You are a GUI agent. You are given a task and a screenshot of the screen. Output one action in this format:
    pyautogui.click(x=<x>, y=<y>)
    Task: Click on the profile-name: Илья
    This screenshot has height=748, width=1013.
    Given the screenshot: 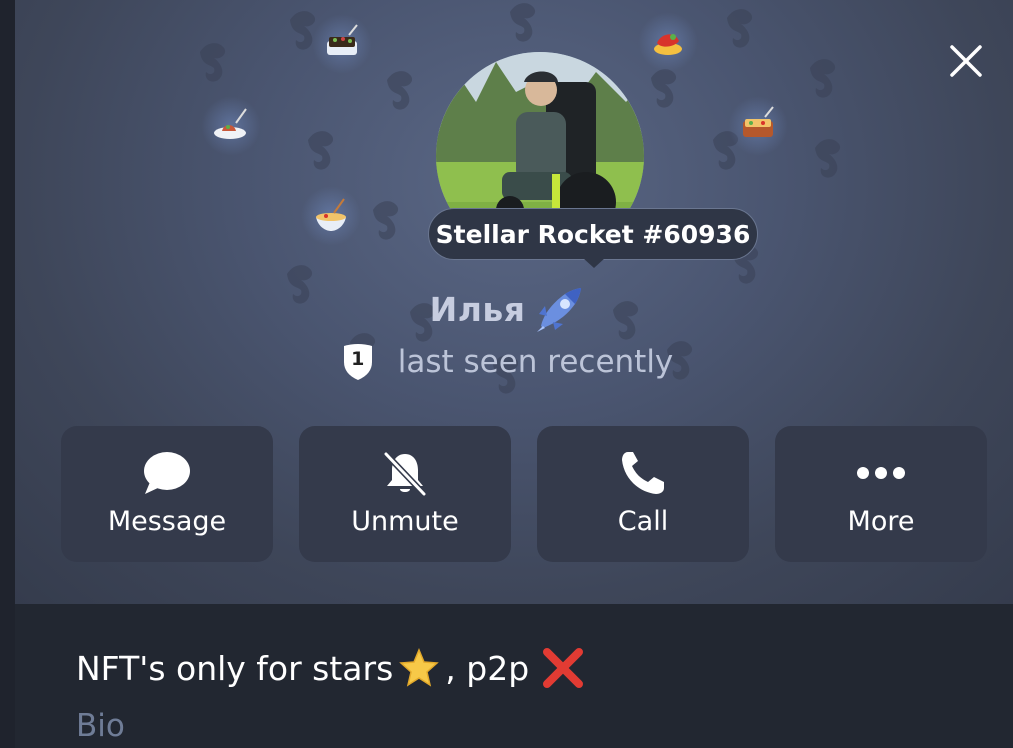 What is the action you would take?
    pyautogui.click(x=477, y=309)
    